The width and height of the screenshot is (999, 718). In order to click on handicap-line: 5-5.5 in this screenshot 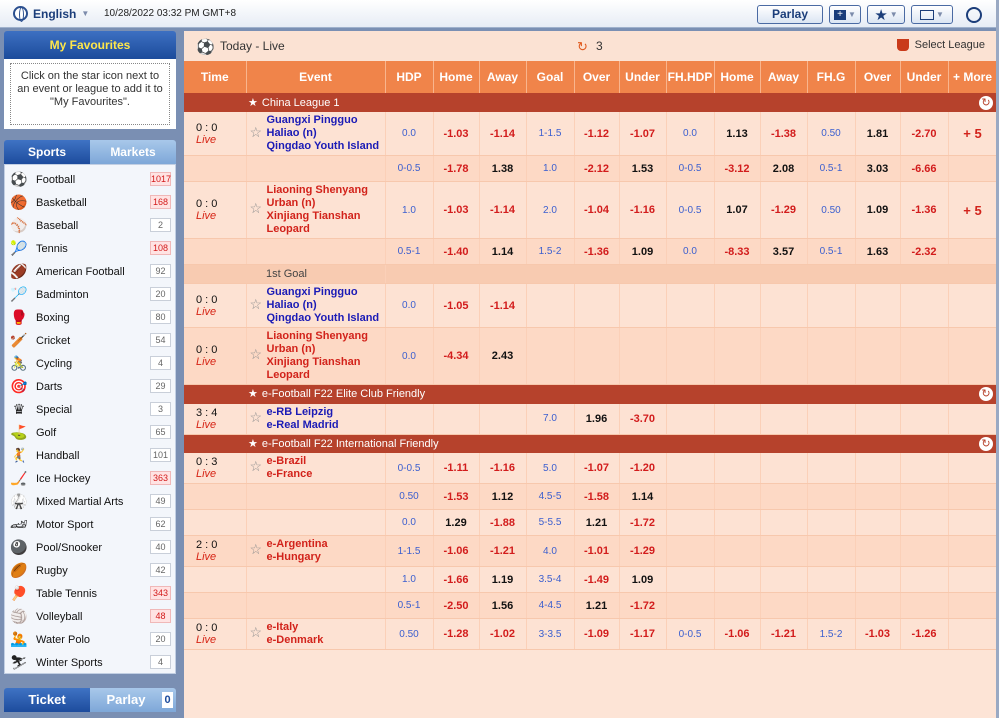, I will do `click(550, 522)`.